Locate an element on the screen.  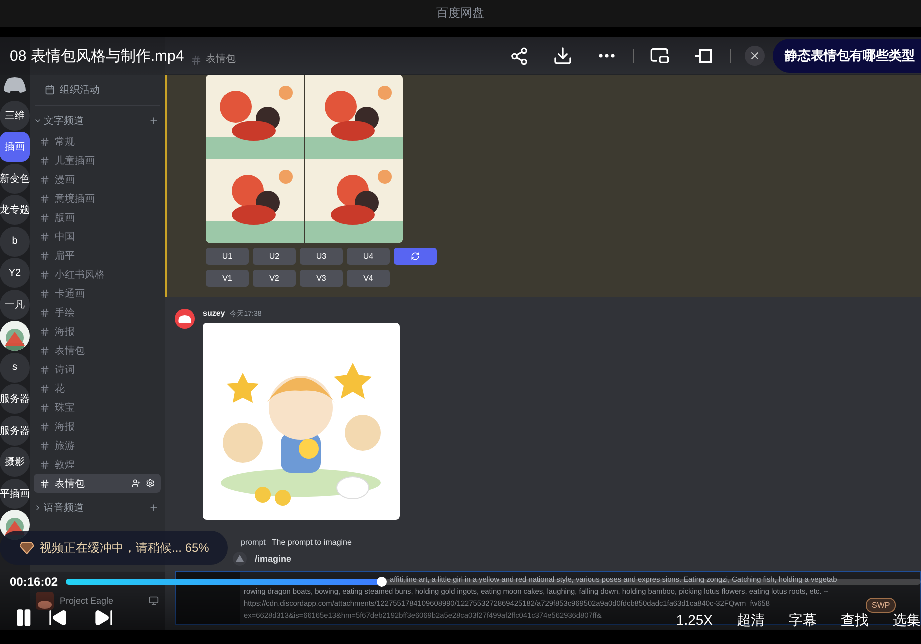
channel-item: 花 is located at coordinates (97, 388).